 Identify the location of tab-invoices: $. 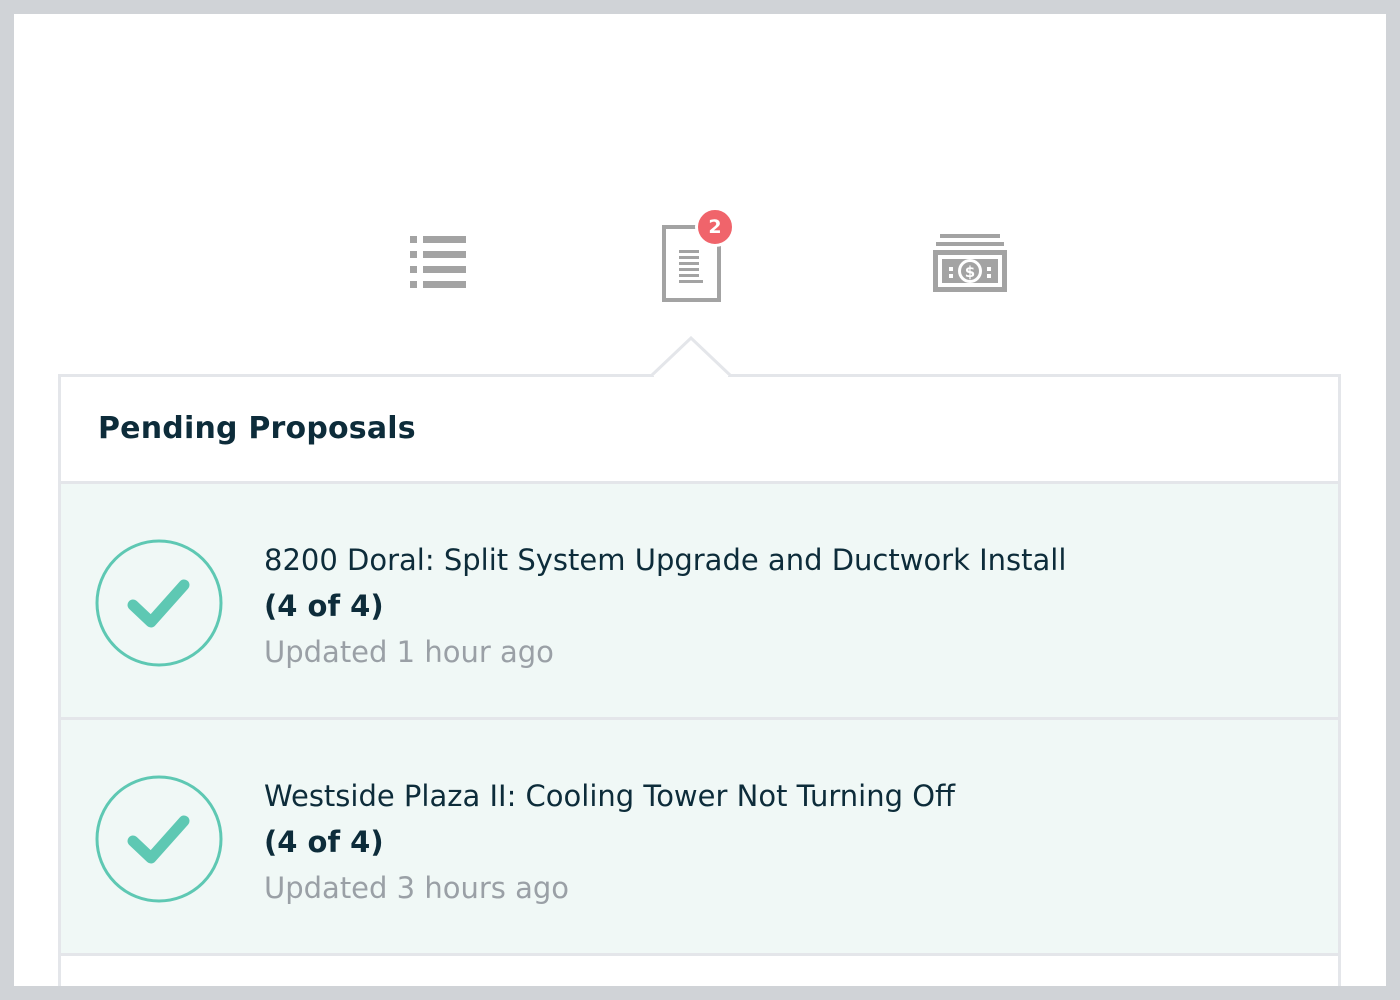
(970, 264).